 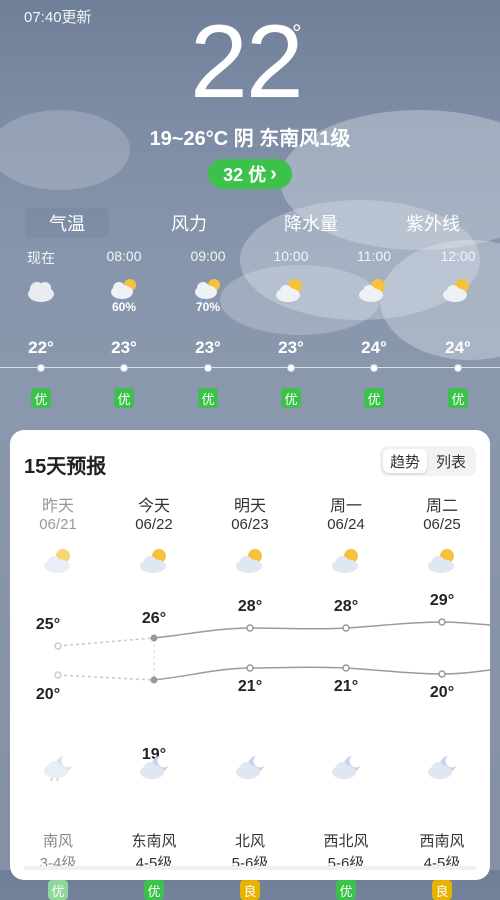 What do you see at coordinates (57, 841) in the screenshot?
I see `day-wind: 南风` at bounding box center [57, 841].